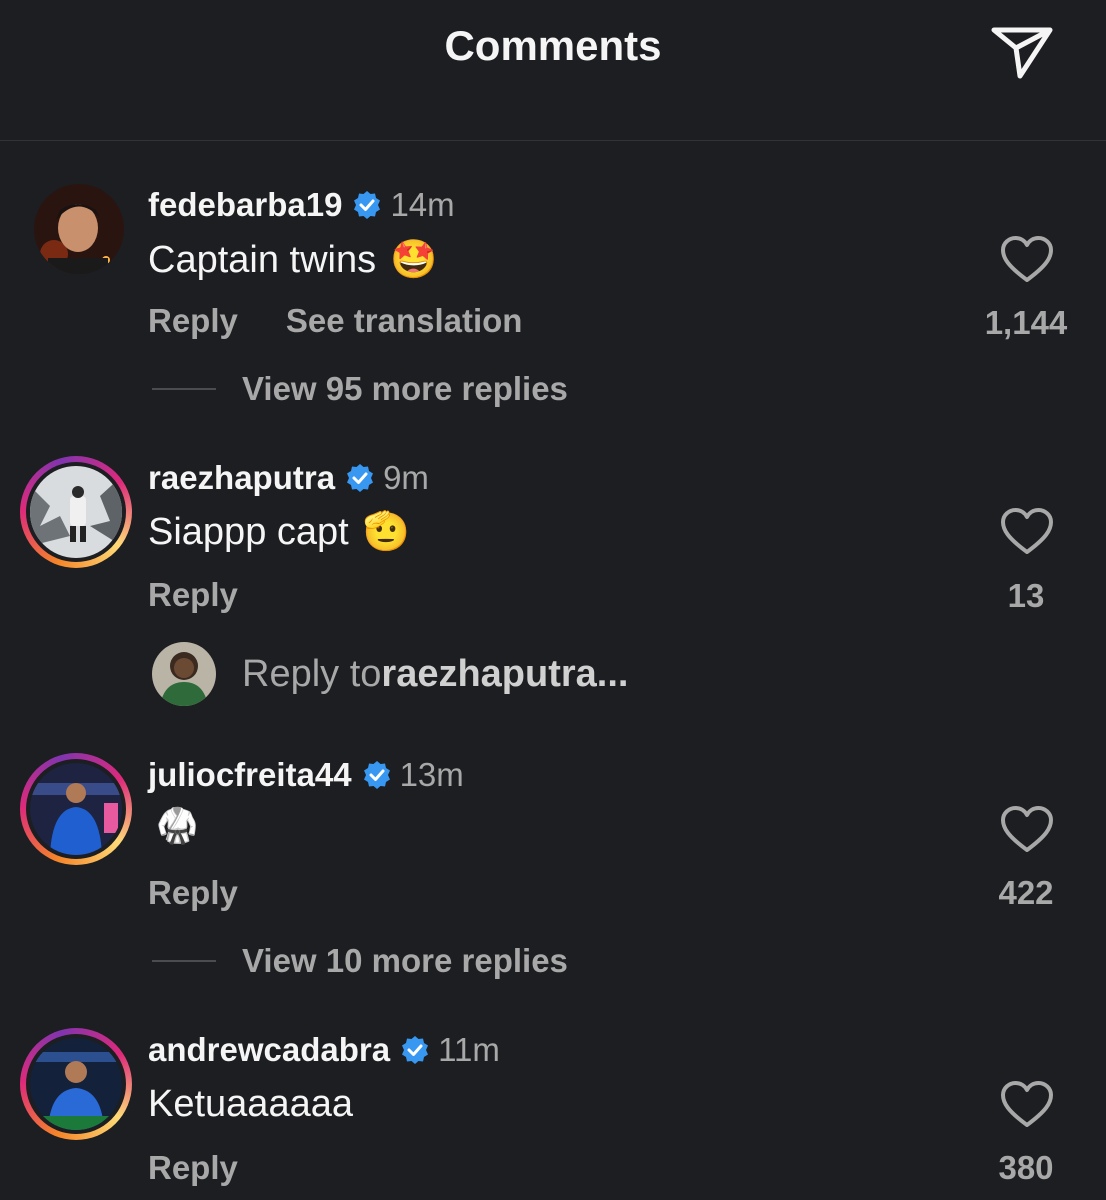 This screenshot has height=1200, width=1106. I want to click on username: andrewcadabra, so click(269, 1050).